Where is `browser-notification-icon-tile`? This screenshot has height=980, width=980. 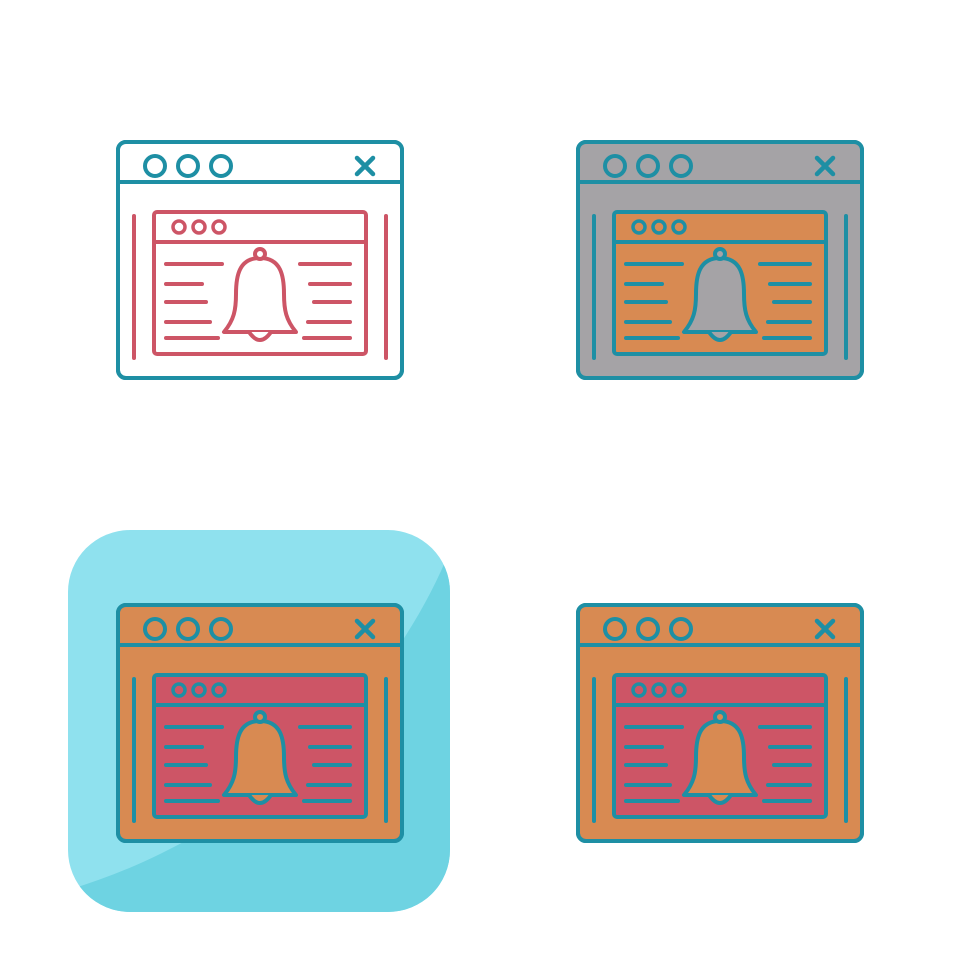 browser-notification-icon-tile is located at coordinates (260, 723).